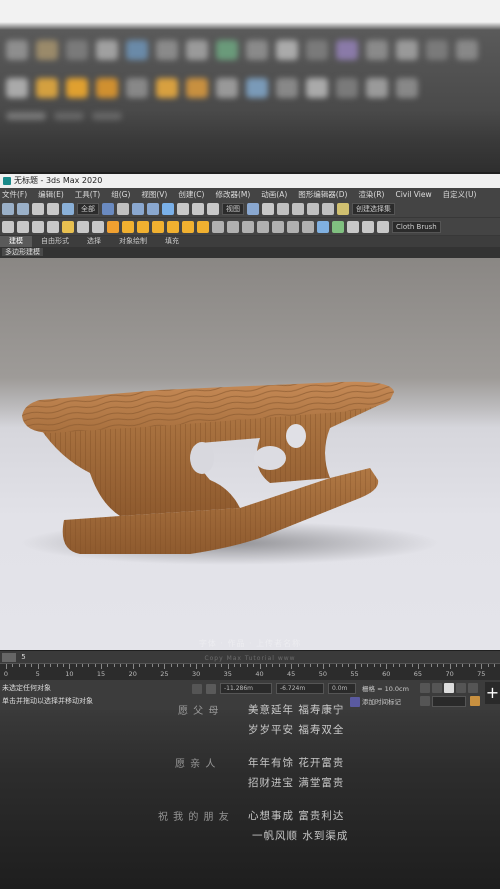 This screenshot has height=889, width=500. I want to click on next-frame-icon, so click(461, 688).